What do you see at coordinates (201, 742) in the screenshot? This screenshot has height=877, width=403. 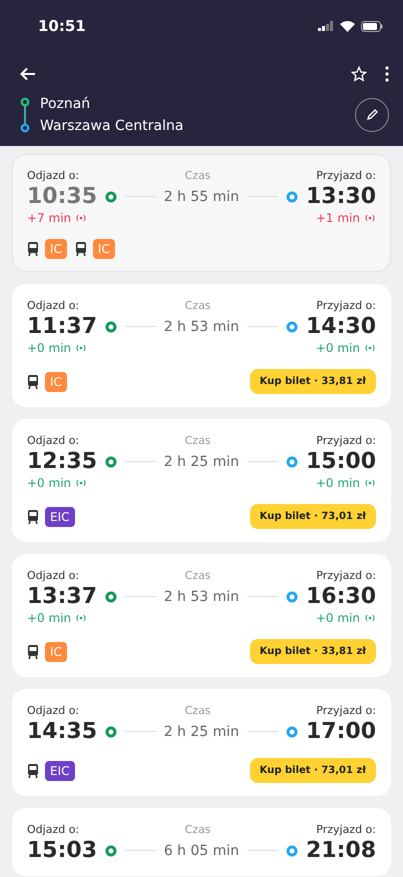 I see `connection-card: Odjazd o: Czas Przyjazd o: 14:35 2 h 25 min 17:00 EIC Kup bilet · 73,01 zł` at bounding box center [201, 742].